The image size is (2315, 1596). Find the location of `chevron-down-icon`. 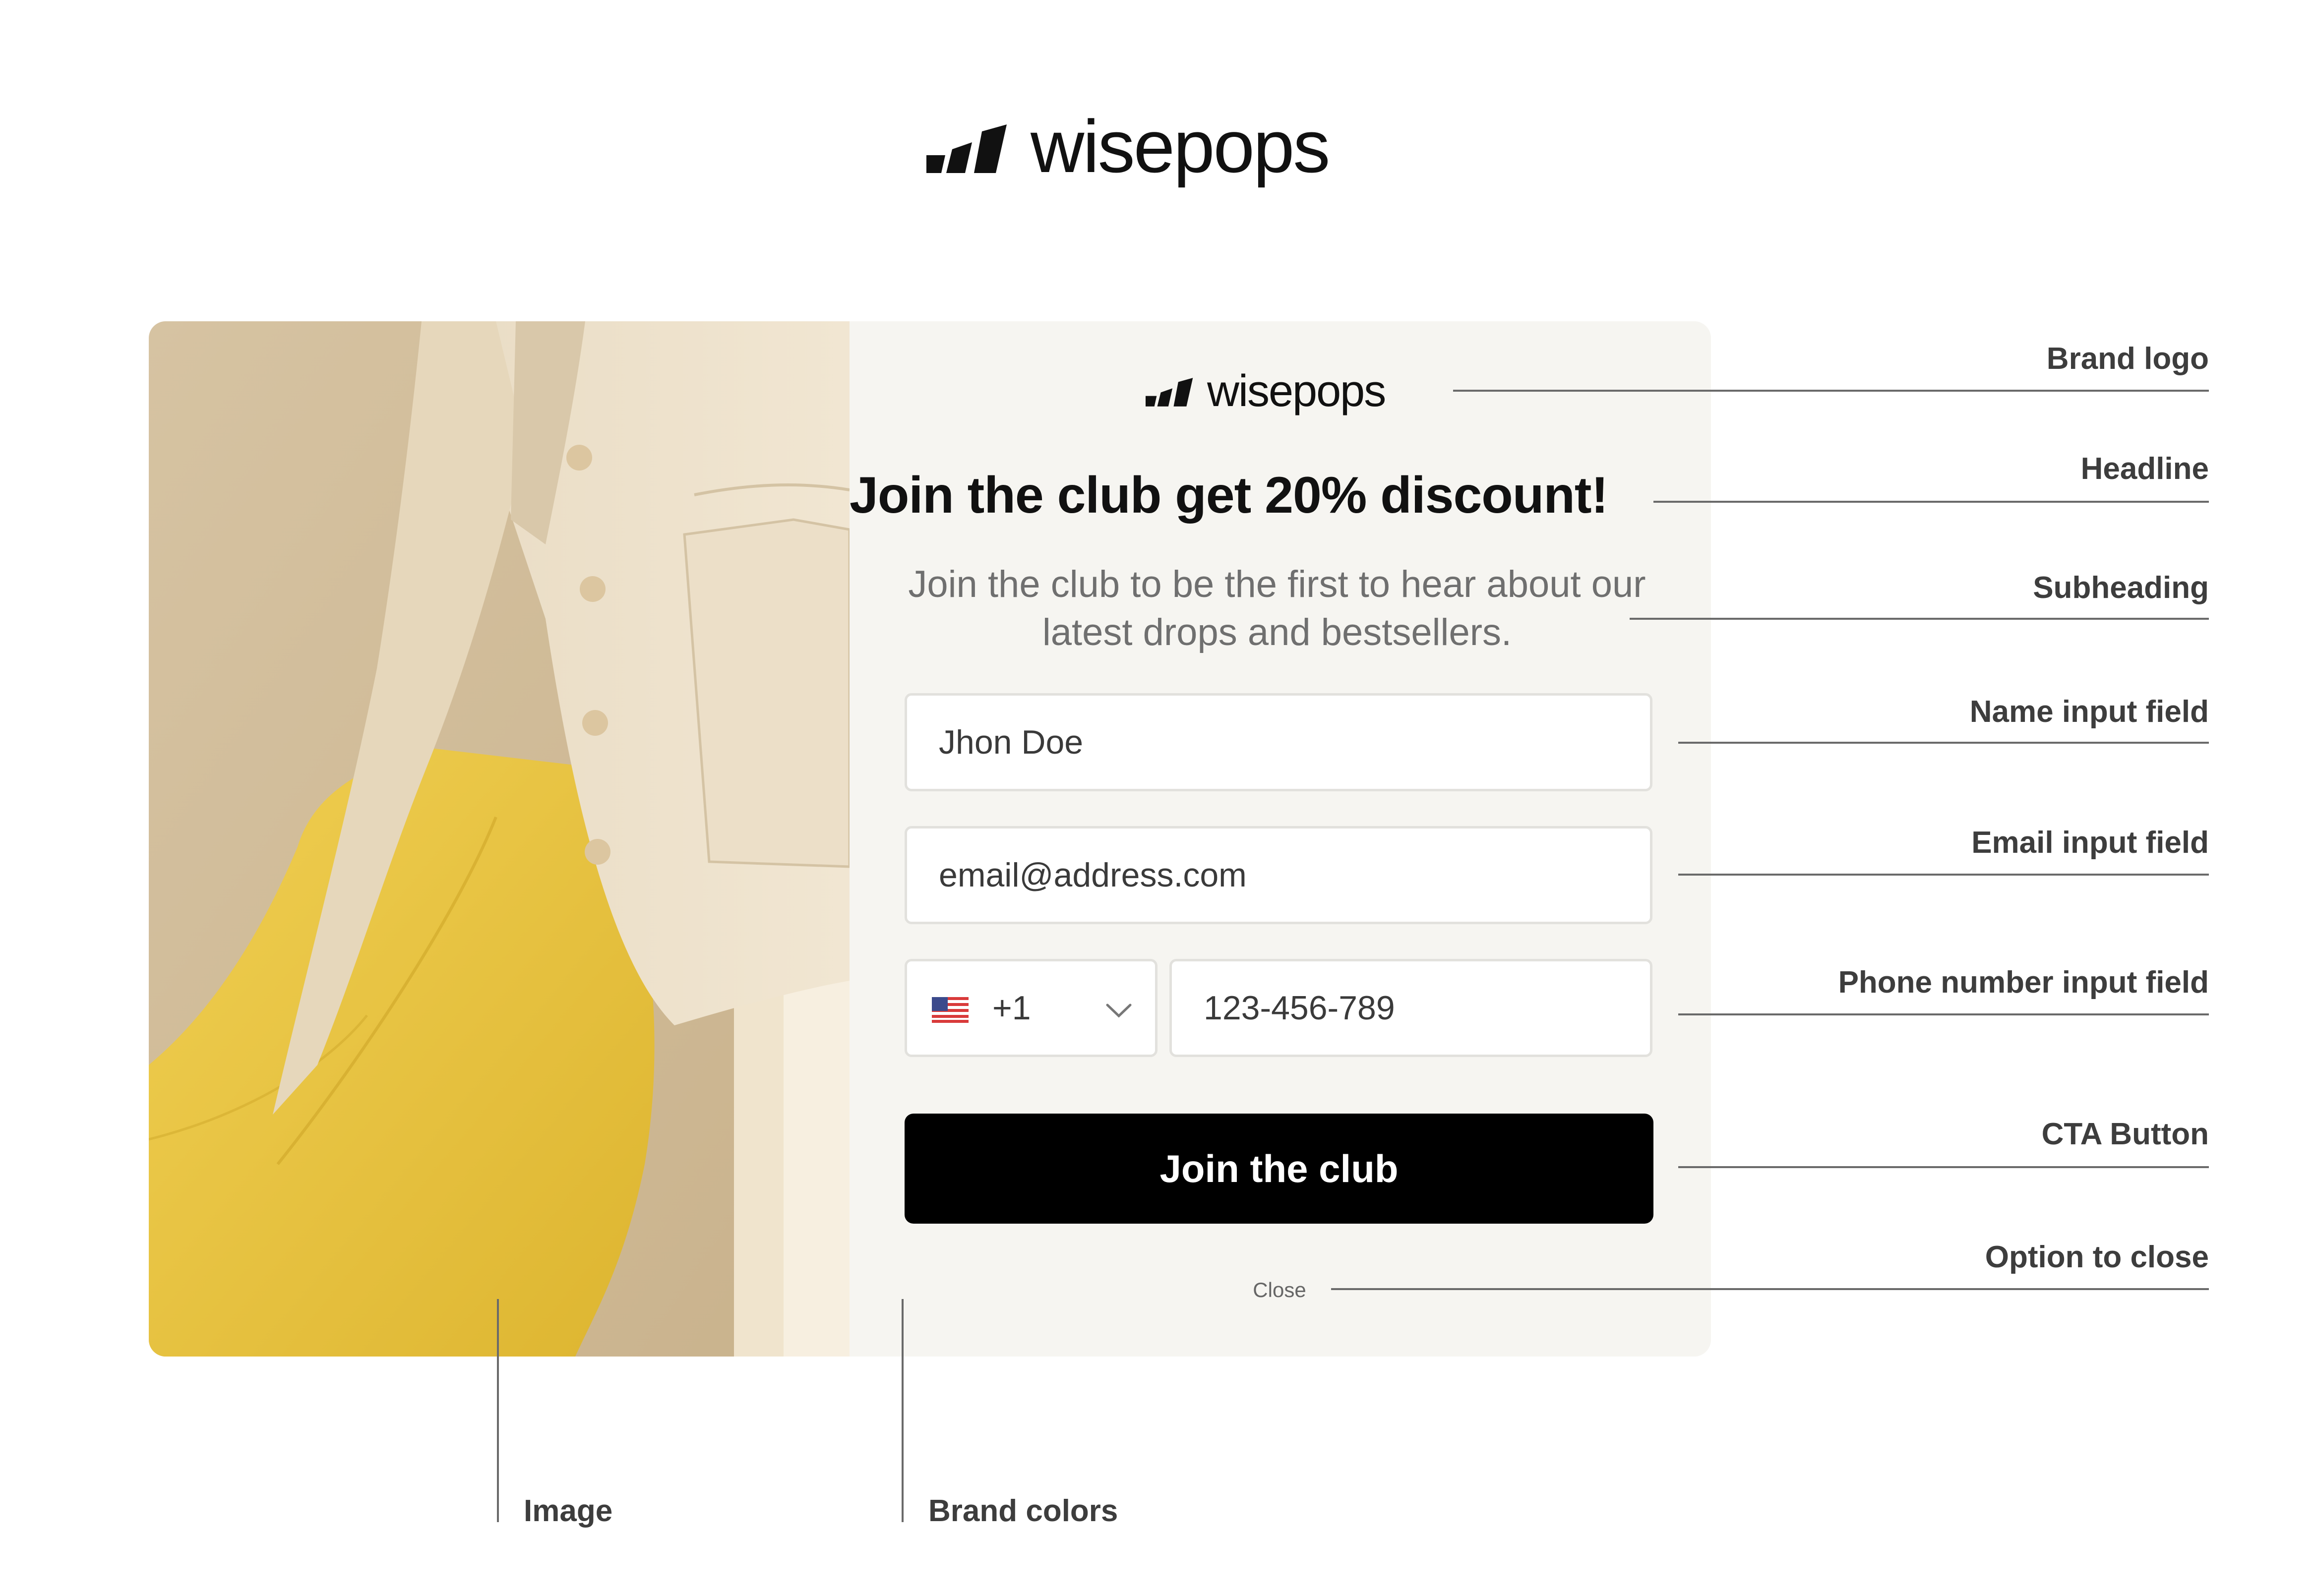

chevron-down-icon is located at coordinates (1119, 1011).